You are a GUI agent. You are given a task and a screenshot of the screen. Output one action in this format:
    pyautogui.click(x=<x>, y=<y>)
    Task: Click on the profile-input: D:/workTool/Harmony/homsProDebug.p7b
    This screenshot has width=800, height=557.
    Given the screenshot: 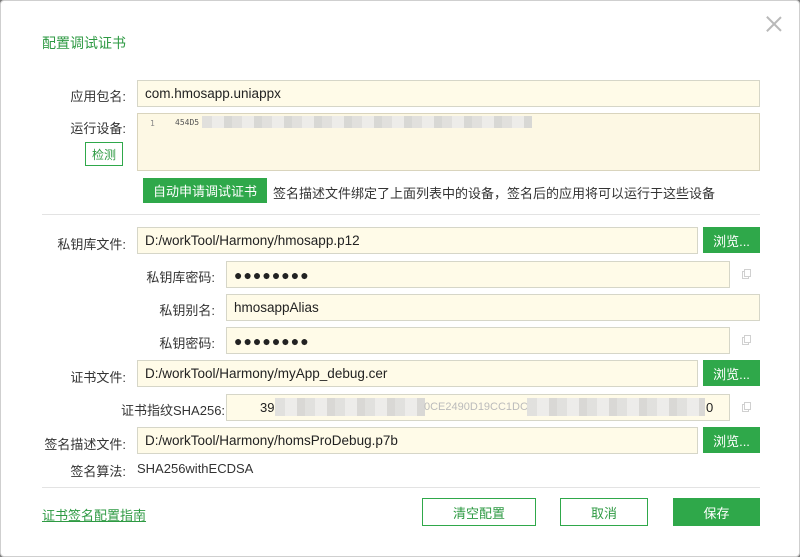 What is the action you would take?
    pyautogui.click(x=417, y=440)
    